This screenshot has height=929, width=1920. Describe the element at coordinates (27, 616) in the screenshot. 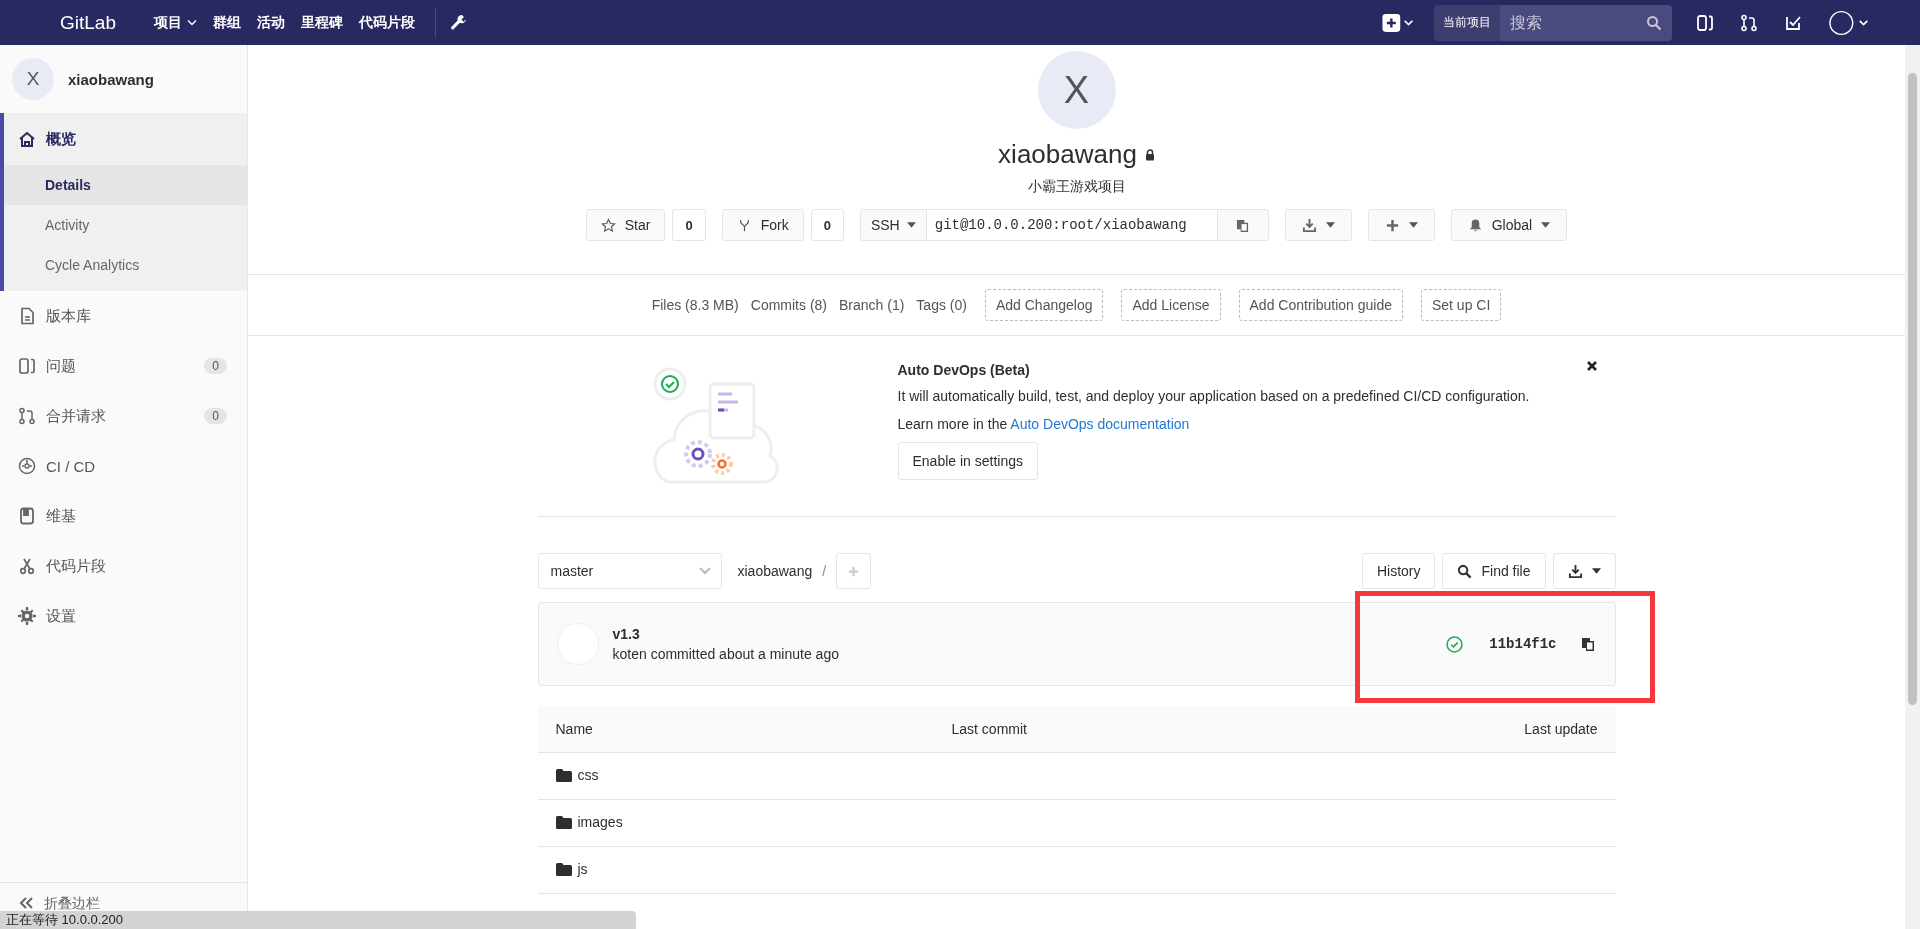

I see `gear-icon` at that location.